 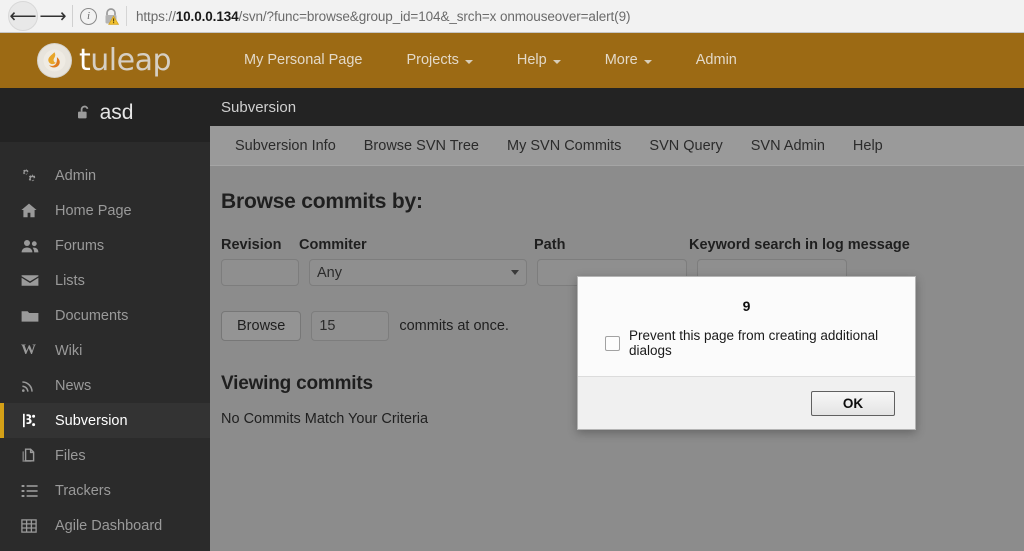 What do you see at coordinates (85, 60) in the screenshot?
I see `brand-prefix: t` at bounding box center [85, 60].